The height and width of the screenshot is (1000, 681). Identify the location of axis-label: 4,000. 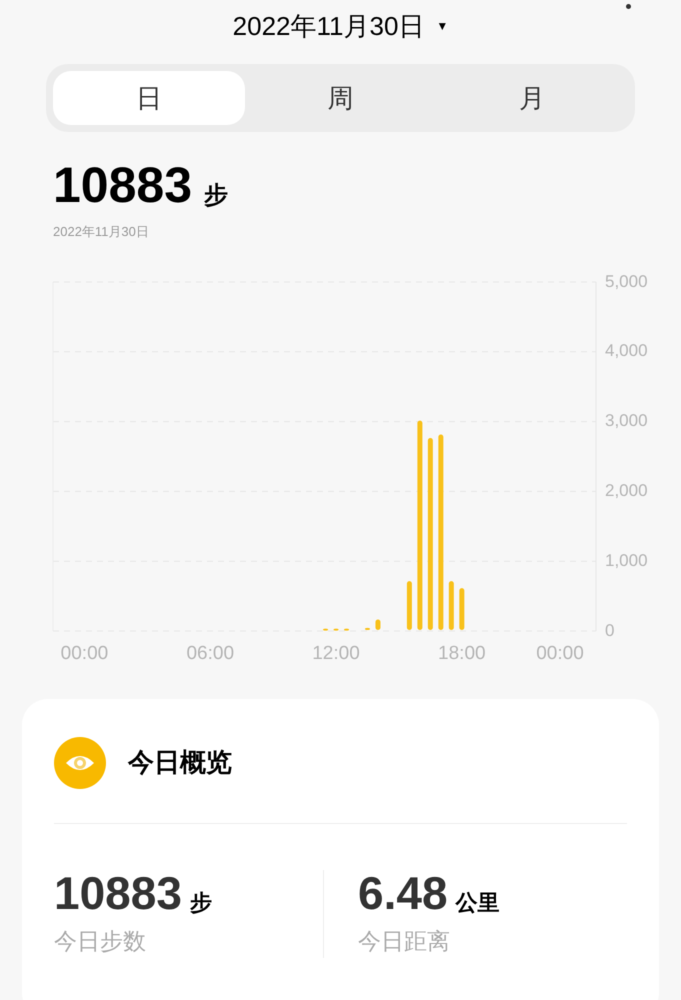
(626, 351).